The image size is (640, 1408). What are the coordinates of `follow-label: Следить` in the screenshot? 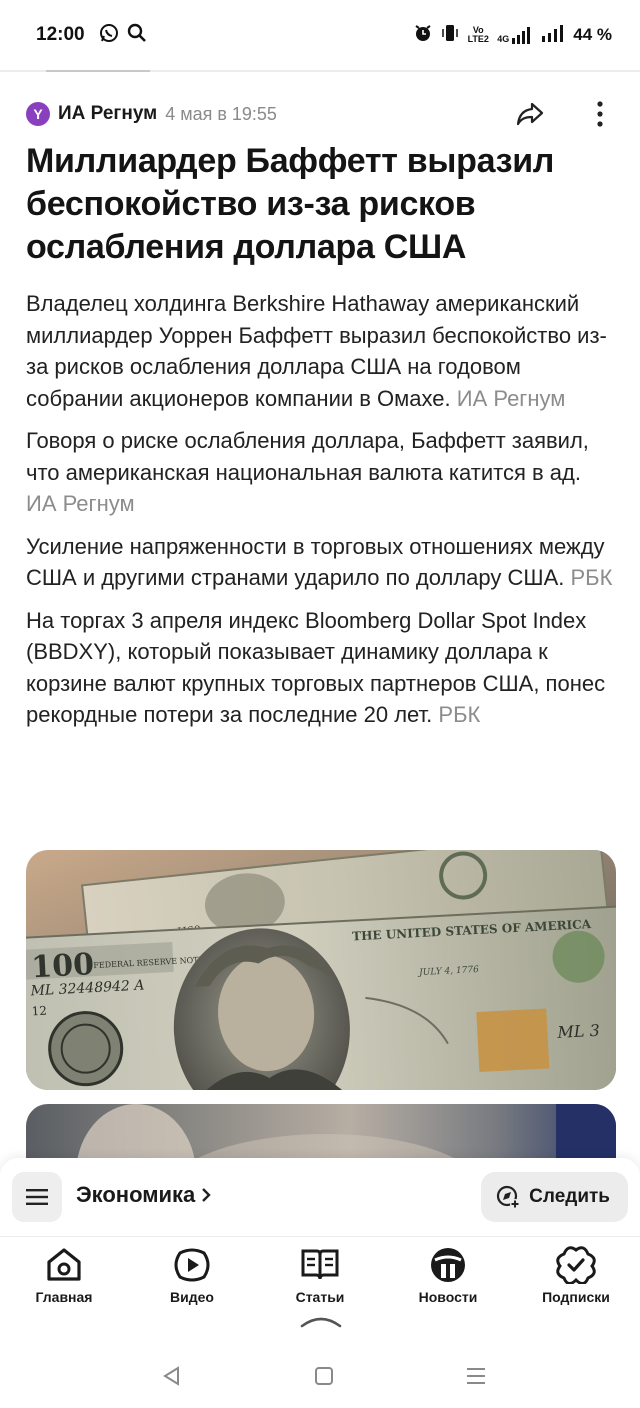 It's located at (569, 1196).